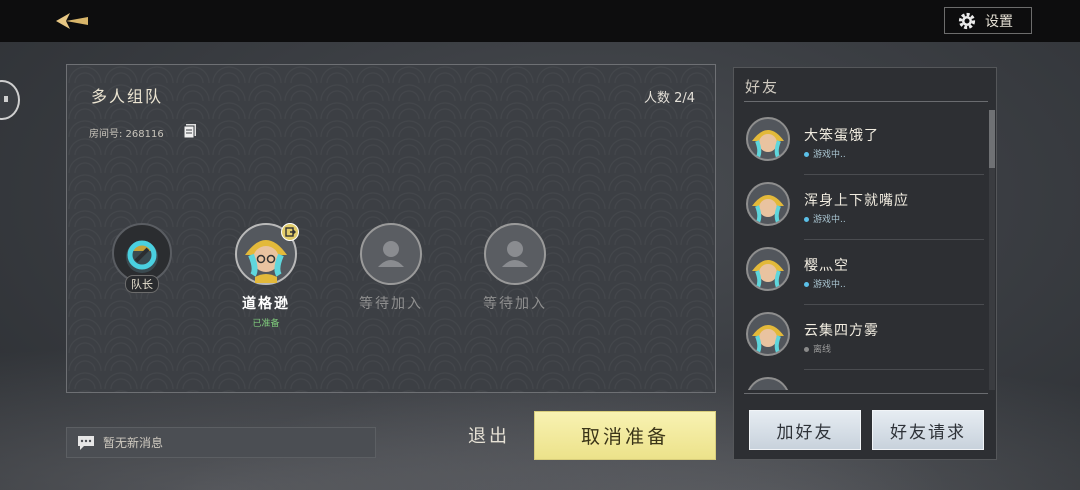  Describe the element at coordinates (540, 21) in the screenshot. I see `top-bar: 设置` at that location.